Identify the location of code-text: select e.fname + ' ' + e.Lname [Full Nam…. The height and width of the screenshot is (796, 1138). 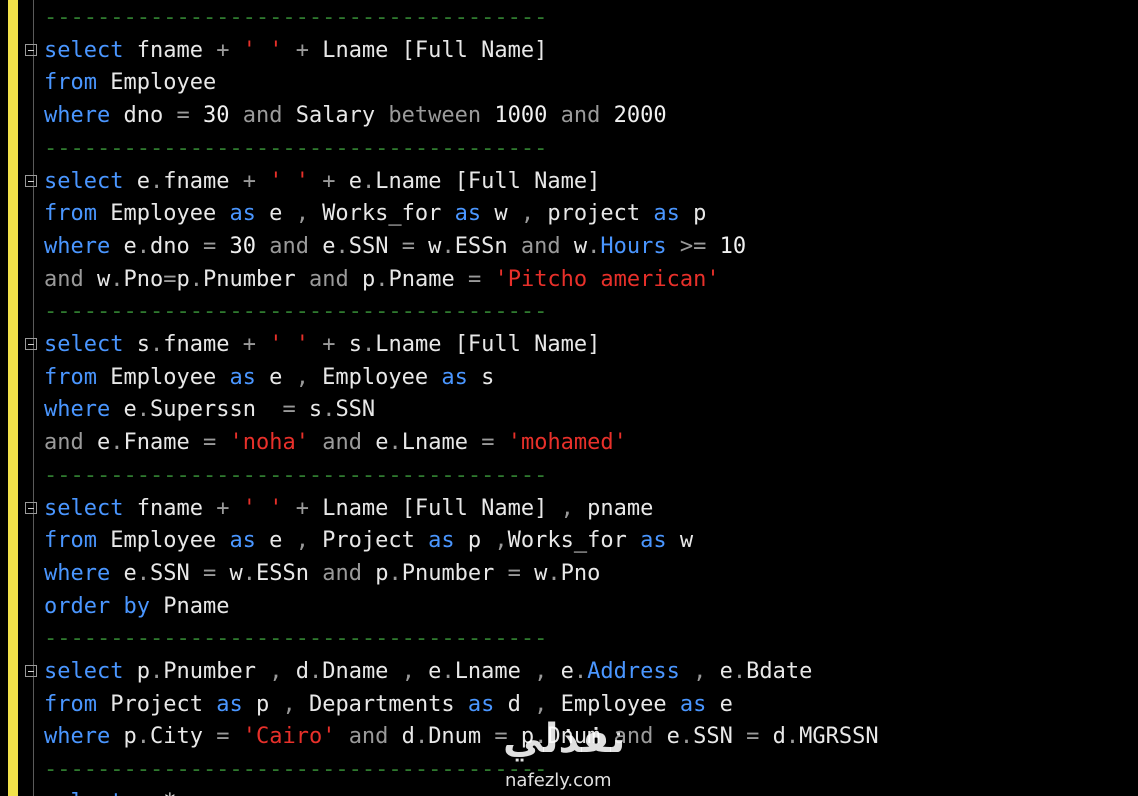
(322, 182).